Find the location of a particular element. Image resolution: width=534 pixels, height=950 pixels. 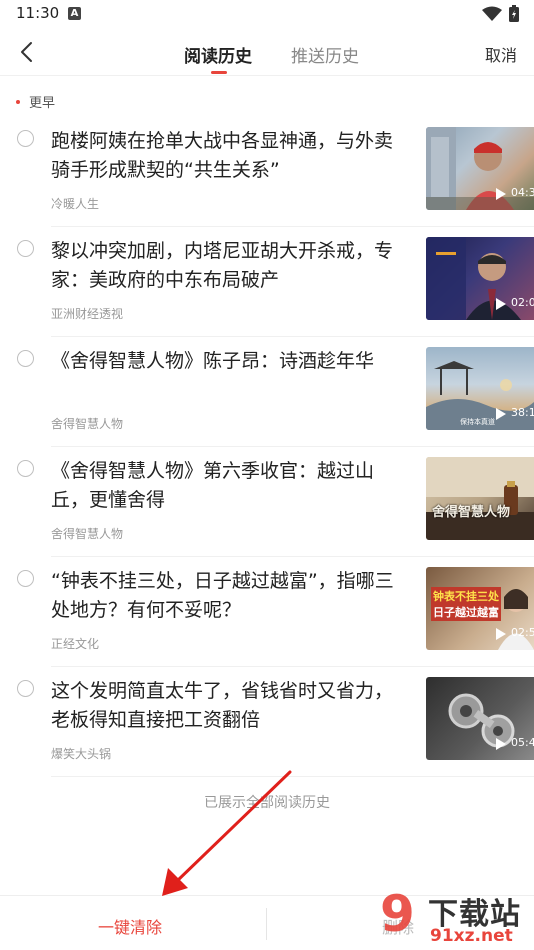

thumbnail-caption: 舍得智慧人物 is located at coordinates (471, 512).